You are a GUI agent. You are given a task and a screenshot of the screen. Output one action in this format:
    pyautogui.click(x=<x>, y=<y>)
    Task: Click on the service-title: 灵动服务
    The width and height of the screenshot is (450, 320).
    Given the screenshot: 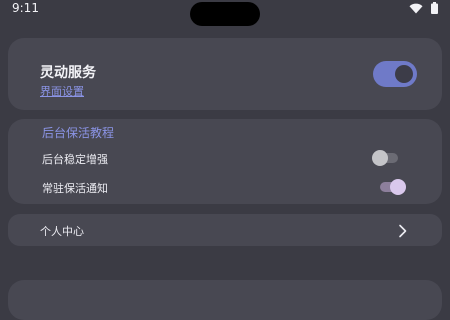 What is the action you would take?
    pyautogui.click(x=68, y=73)
    